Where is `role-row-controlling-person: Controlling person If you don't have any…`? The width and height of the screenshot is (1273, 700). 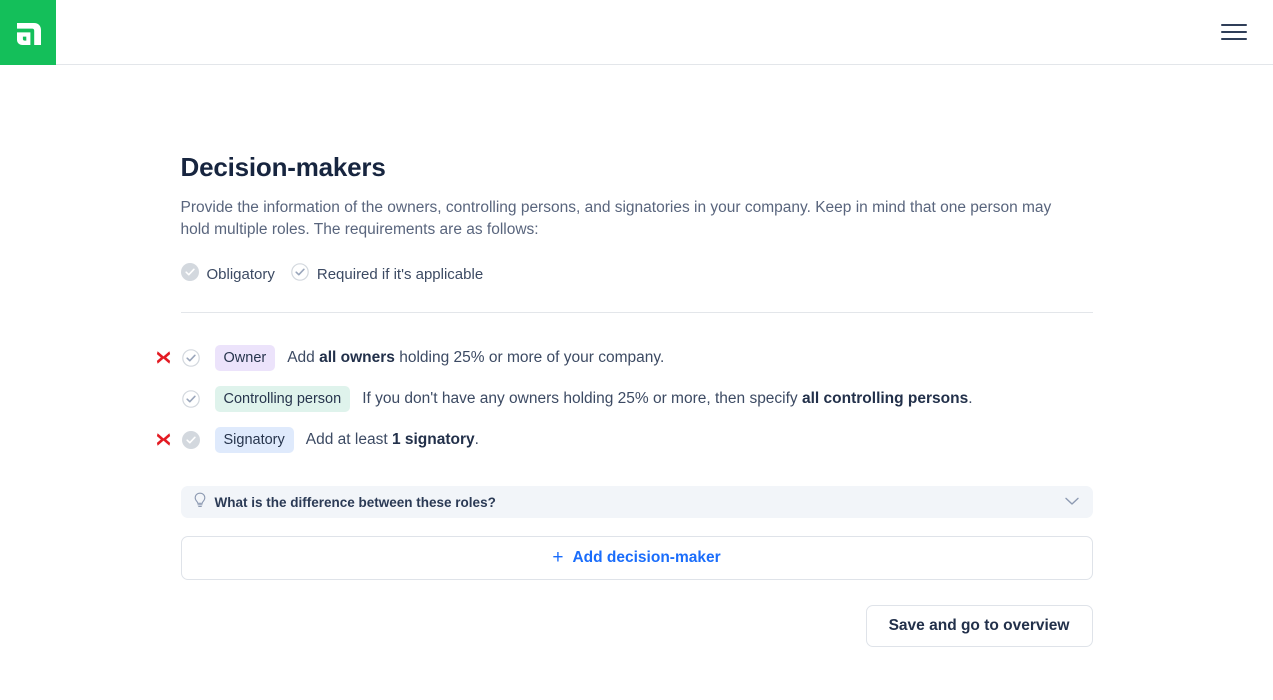
role-row-controlling-person: Controlling person If you don't have any… is located at coordinates (637, 398).